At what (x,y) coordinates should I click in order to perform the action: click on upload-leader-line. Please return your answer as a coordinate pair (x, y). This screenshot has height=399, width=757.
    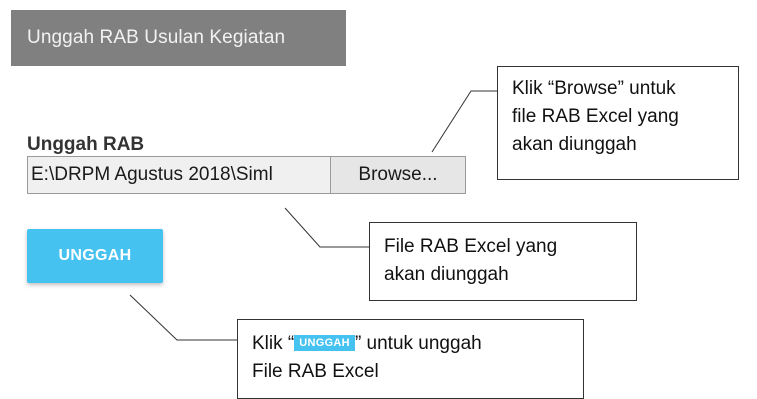
    Looking at the image, I should click on (183, 317).